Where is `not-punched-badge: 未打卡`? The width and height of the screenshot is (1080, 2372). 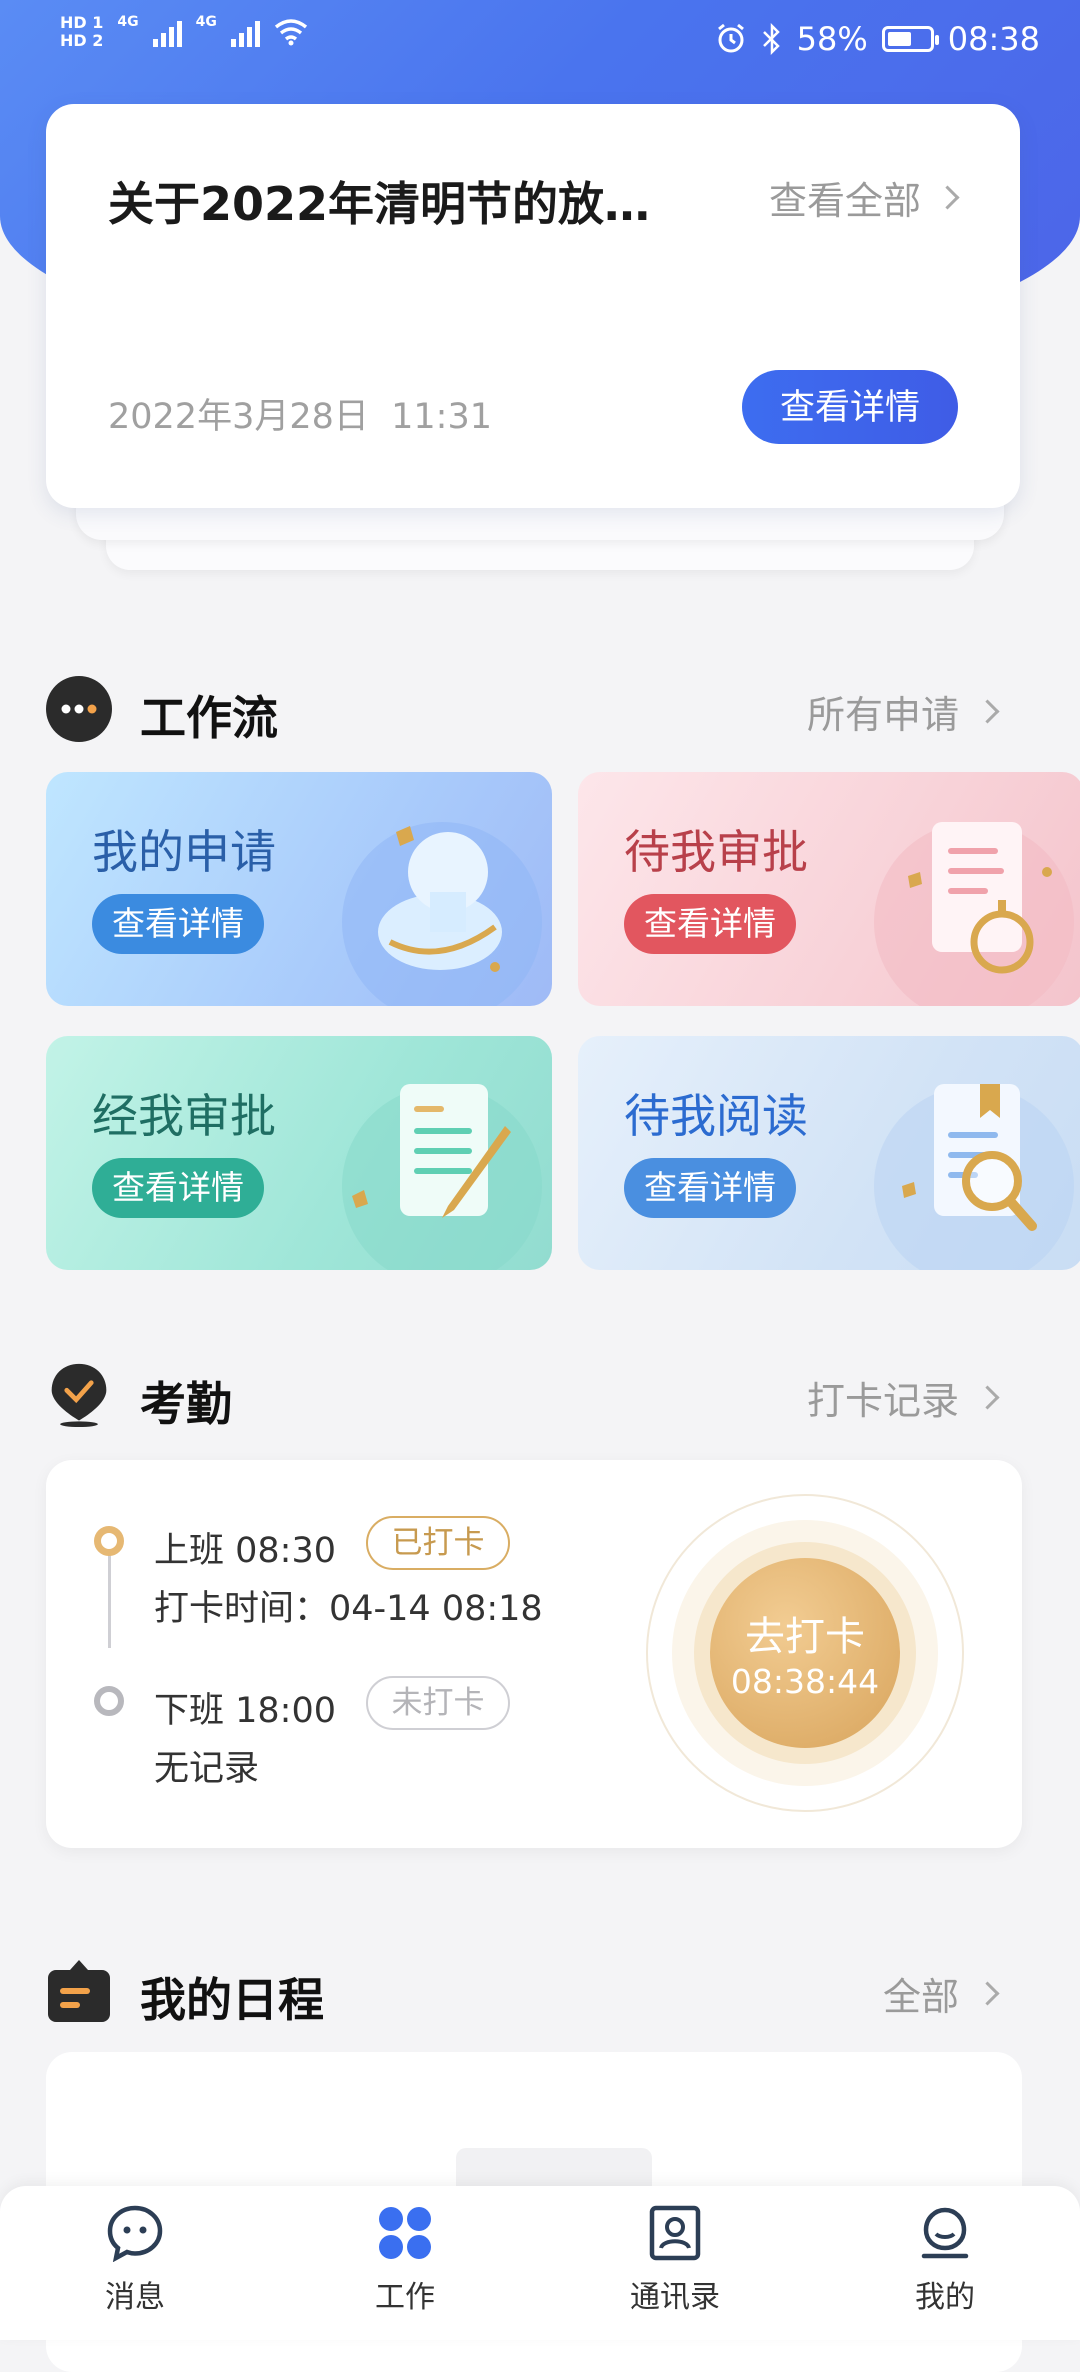
not-punched-badge: 未打卡 is located at coordinates (438, 1703).